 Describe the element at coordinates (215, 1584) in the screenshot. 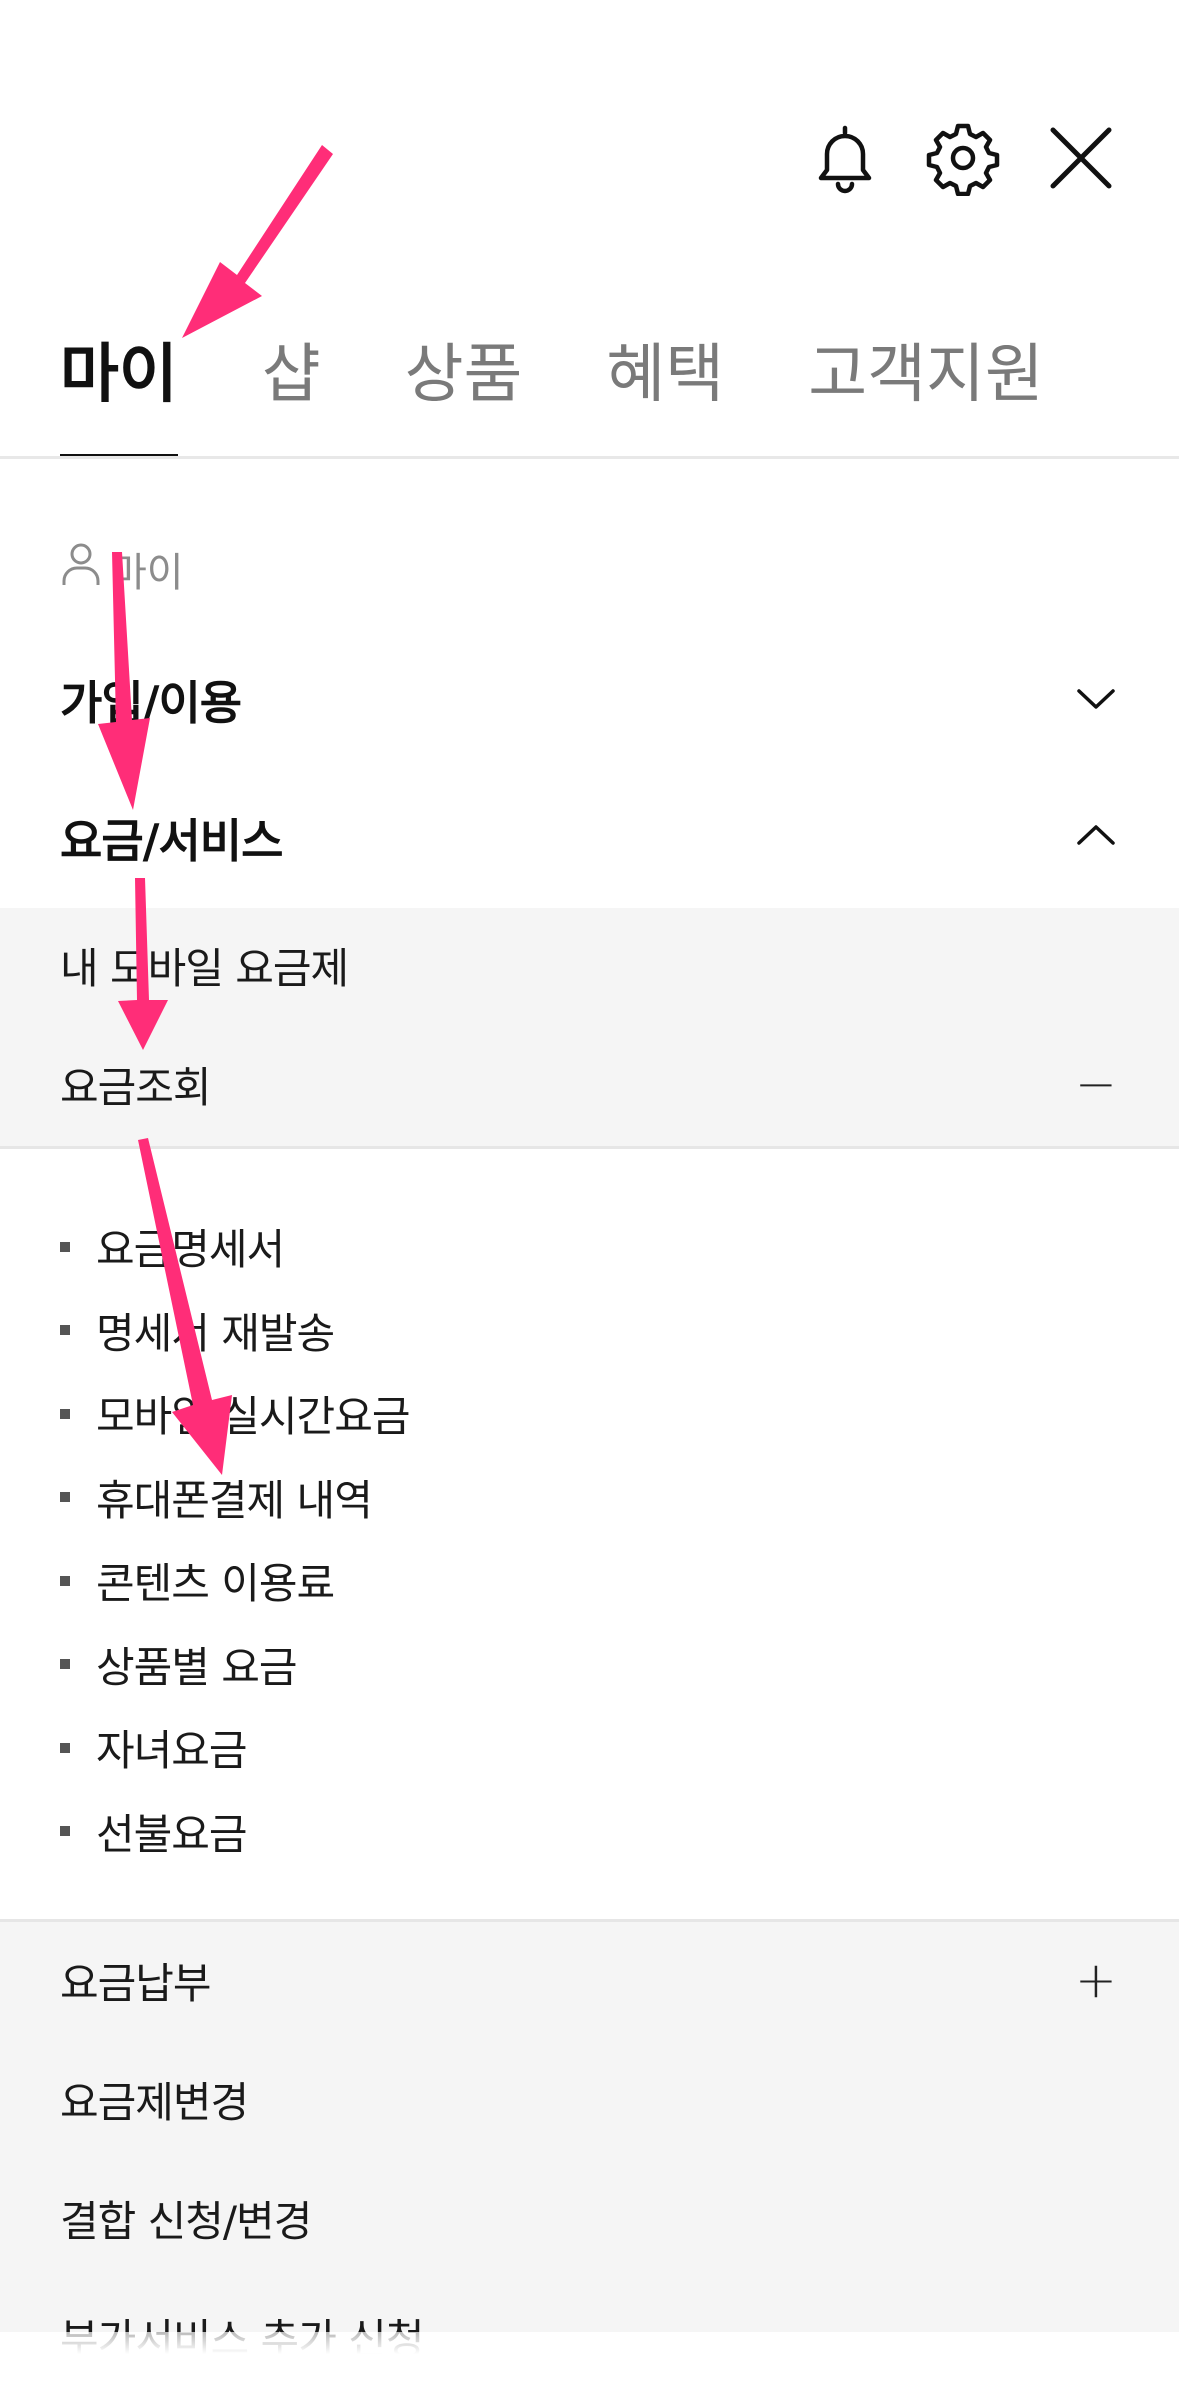

I see `list-item-label: 콘텐츠 이용료` at that location.